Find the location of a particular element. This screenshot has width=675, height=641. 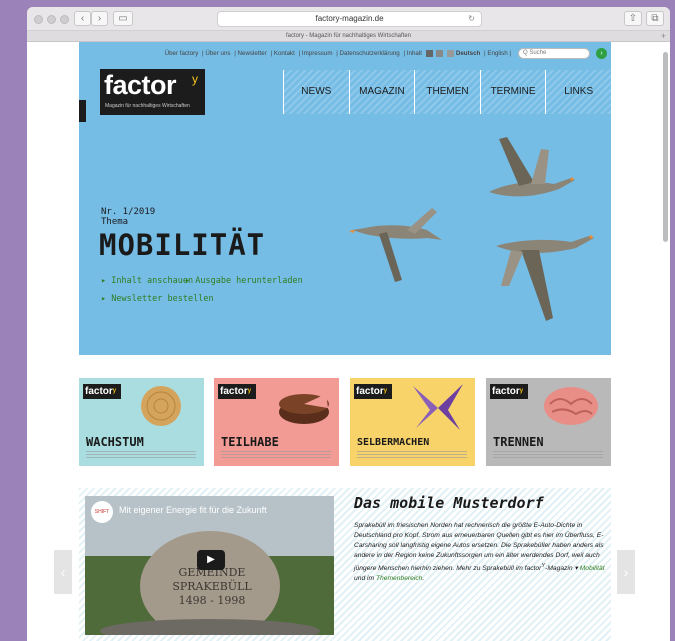

cake-image is located at coordinates (304, 409).